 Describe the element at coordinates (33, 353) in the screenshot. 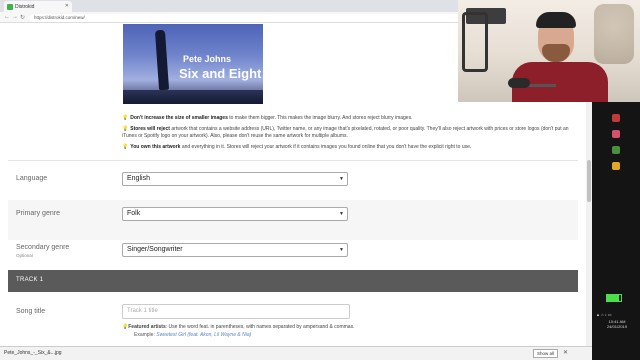

I see `download-item: Pete_Johns_-_Six_&...jpg` at that location.